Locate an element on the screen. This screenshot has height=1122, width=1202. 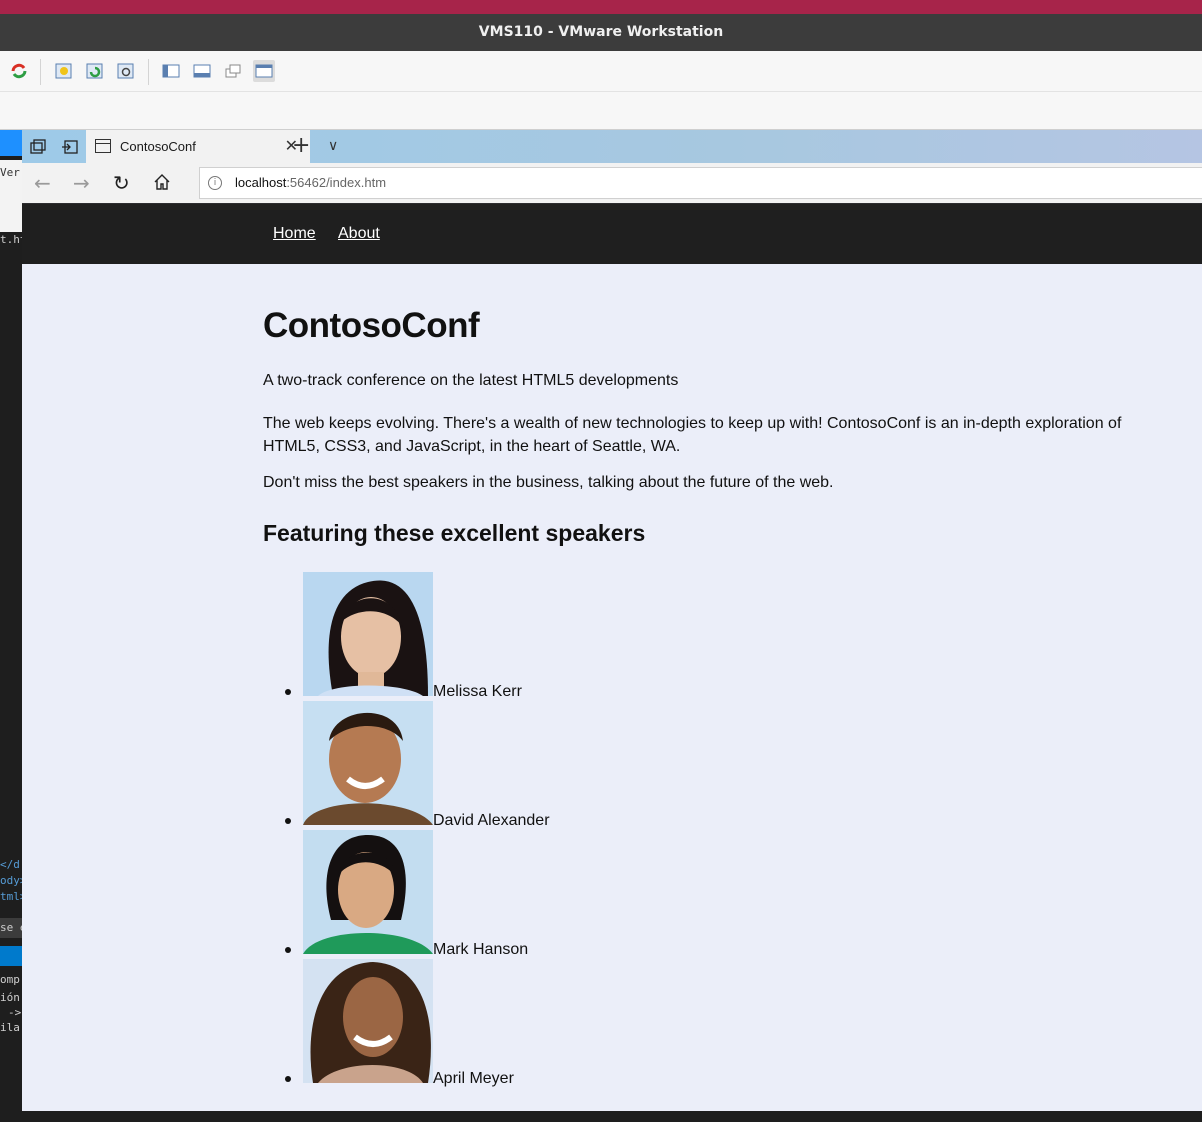
speaker-name: April Meyer is located at coordinates (473, 1078).